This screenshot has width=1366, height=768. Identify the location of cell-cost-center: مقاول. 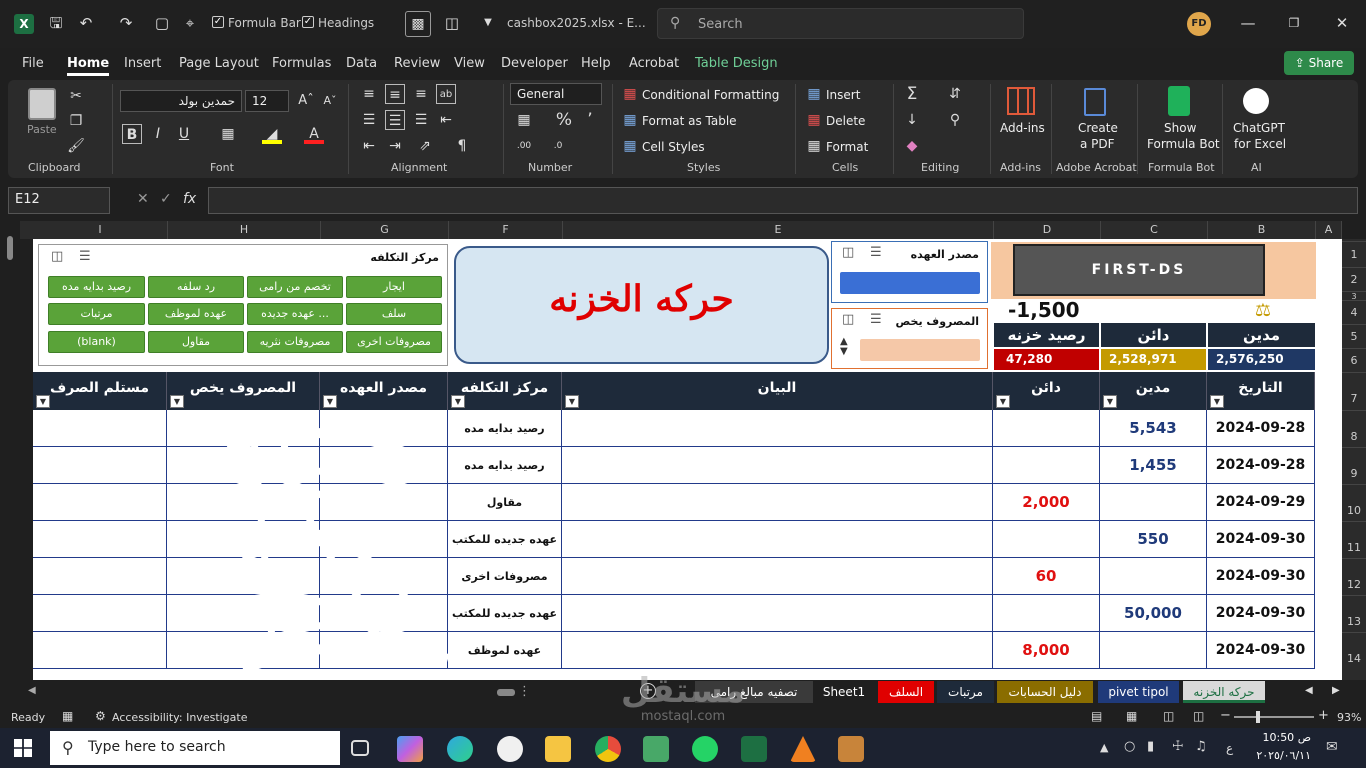
(505, 502).